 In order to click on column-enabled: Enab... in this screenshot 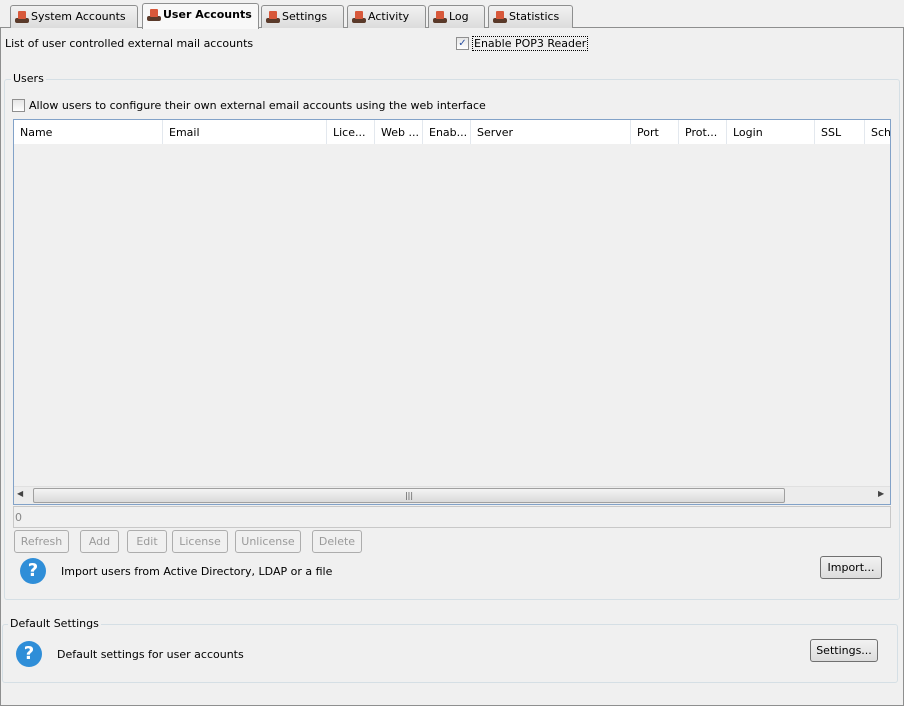, I will do `click(447, 132)`.